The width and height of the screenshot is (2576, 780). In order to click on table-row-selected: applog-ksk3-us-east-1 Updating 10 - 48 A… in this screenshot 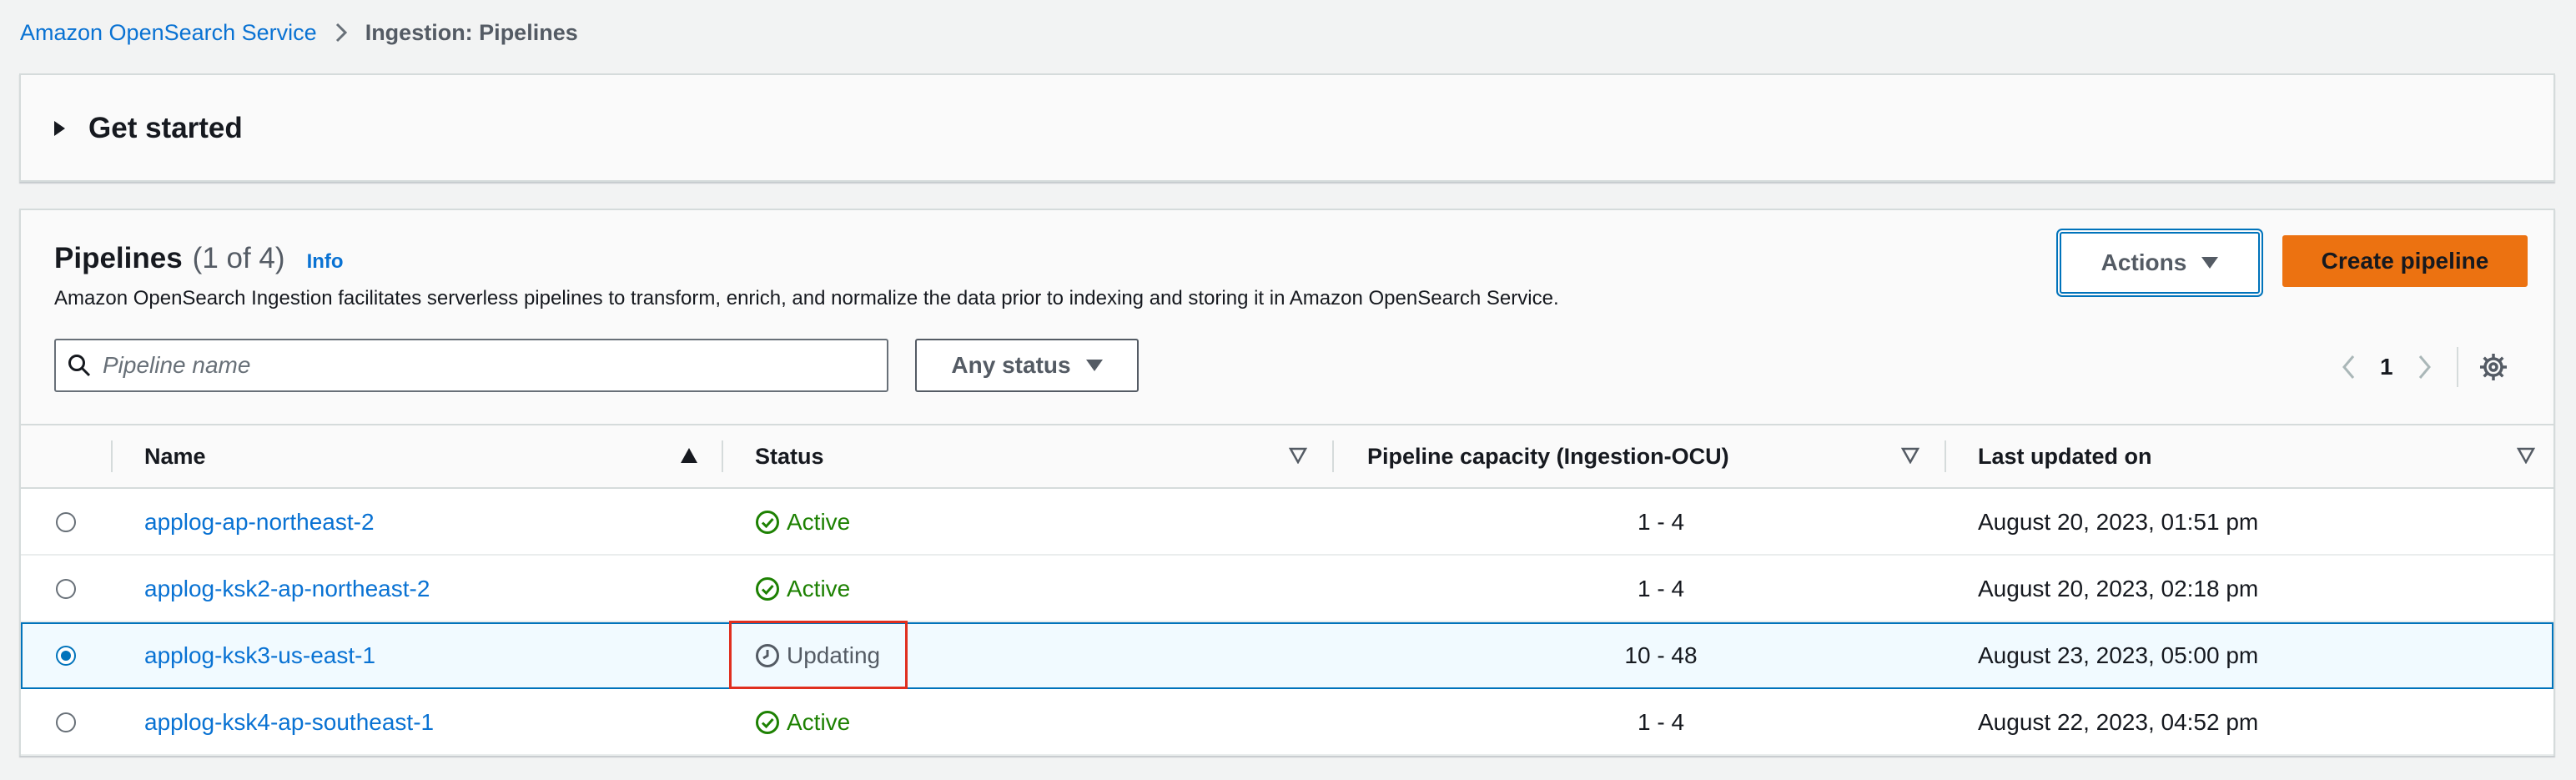, I will do `click(1287, 655)`.